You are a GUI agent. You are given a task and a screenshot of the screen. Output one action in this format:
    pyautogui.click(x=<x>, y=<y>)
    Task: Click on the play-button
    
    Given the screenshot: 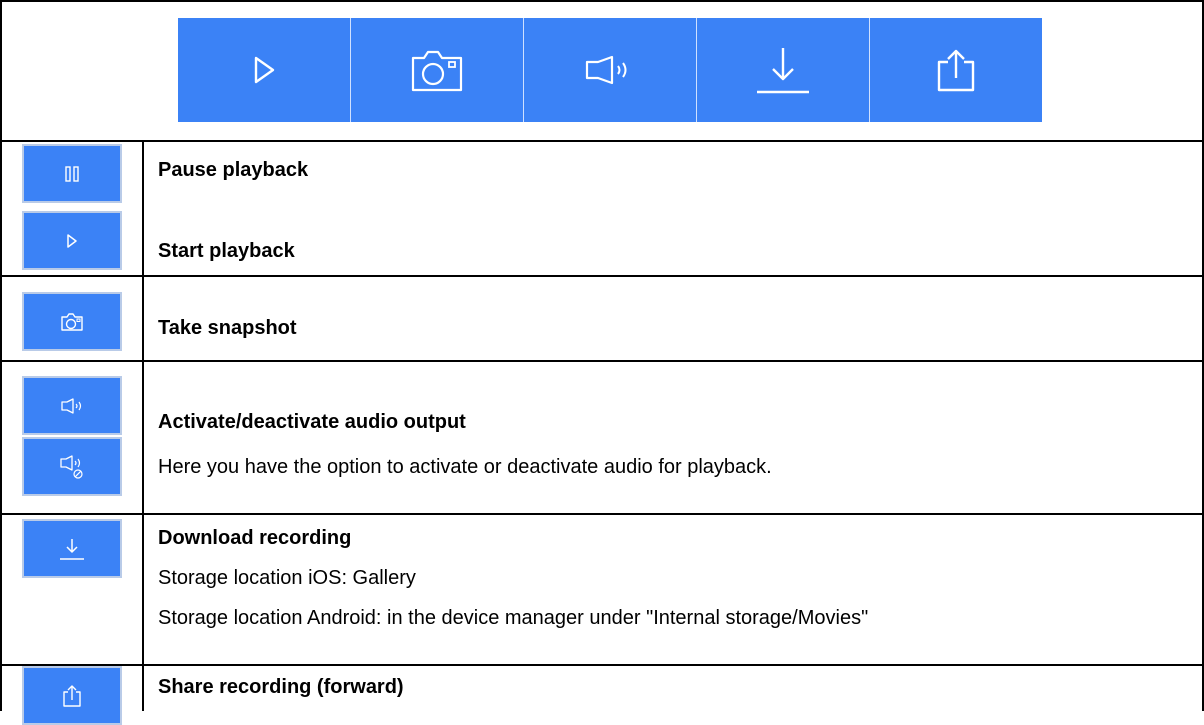 What is the action you would take?
    pyautogui.click(x=72, y=240)
    